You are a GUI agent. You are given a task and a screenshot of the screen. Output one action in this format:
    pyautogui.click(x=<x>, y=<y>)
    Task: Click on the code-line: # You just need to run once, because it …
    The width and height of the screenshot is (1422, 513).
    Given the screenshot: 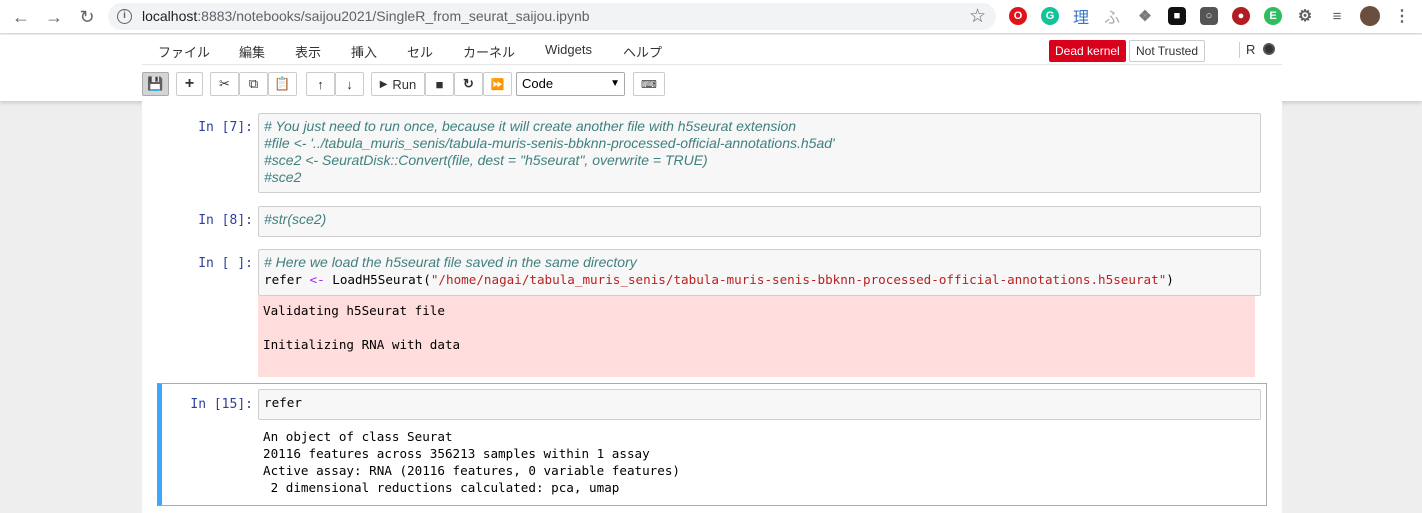 What is the action you would take?
    pyautogui.click(x=530, y=126)
    